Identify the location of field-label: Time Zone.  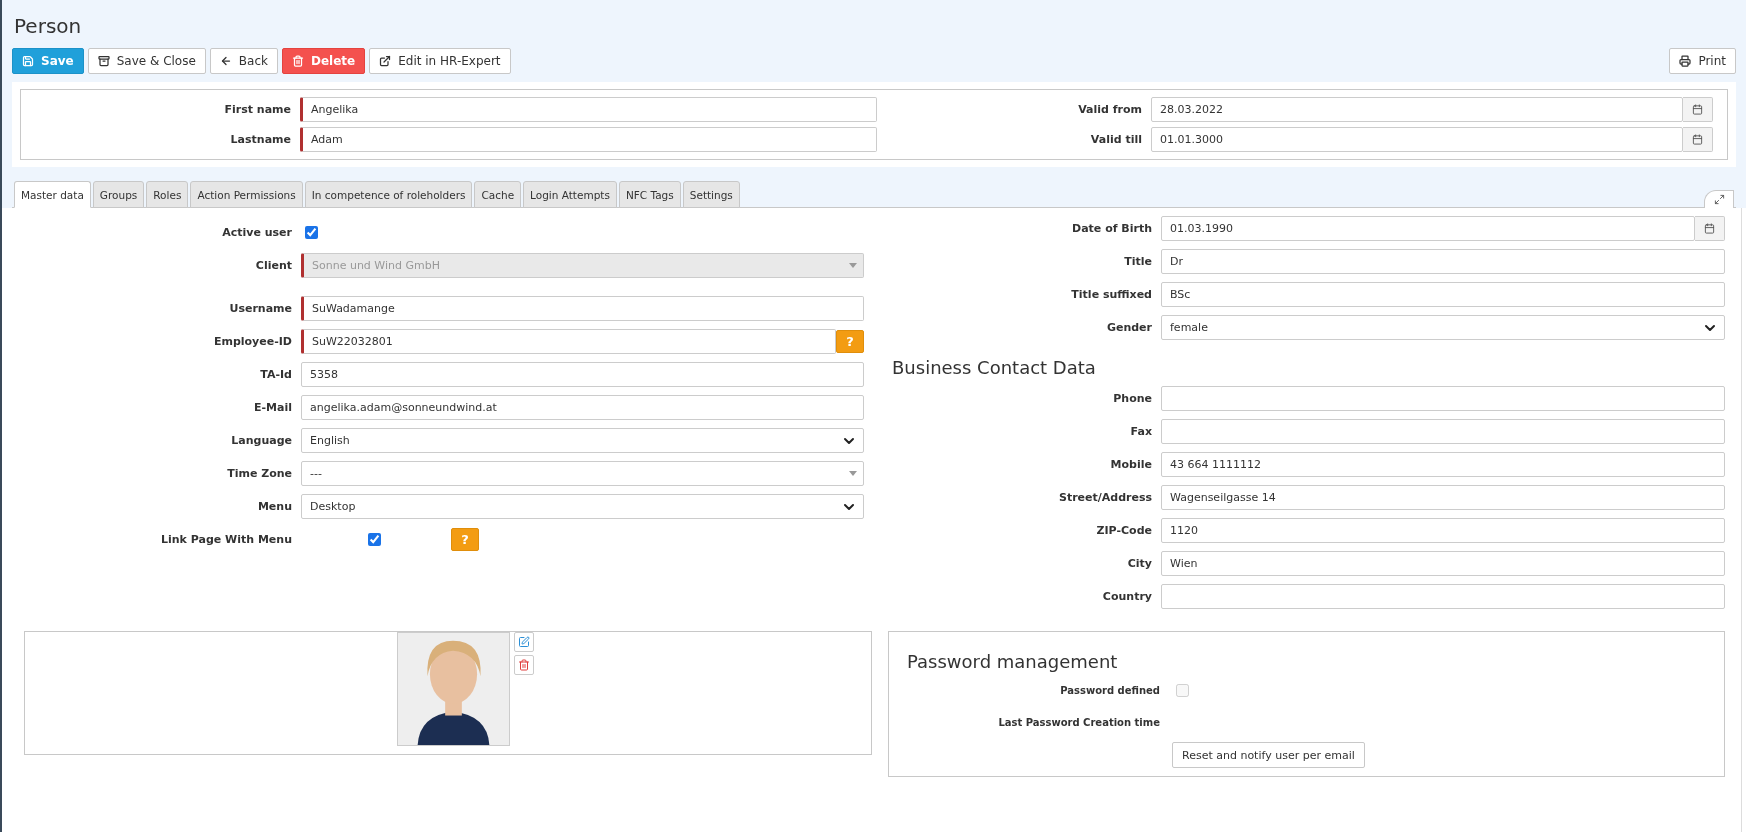
(259, 473).